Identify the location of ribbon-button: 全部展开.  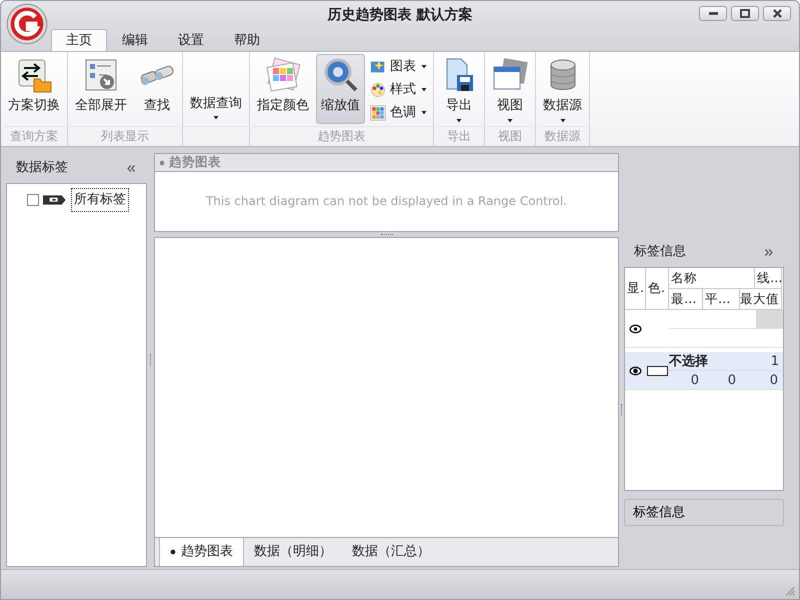
(101, 89).